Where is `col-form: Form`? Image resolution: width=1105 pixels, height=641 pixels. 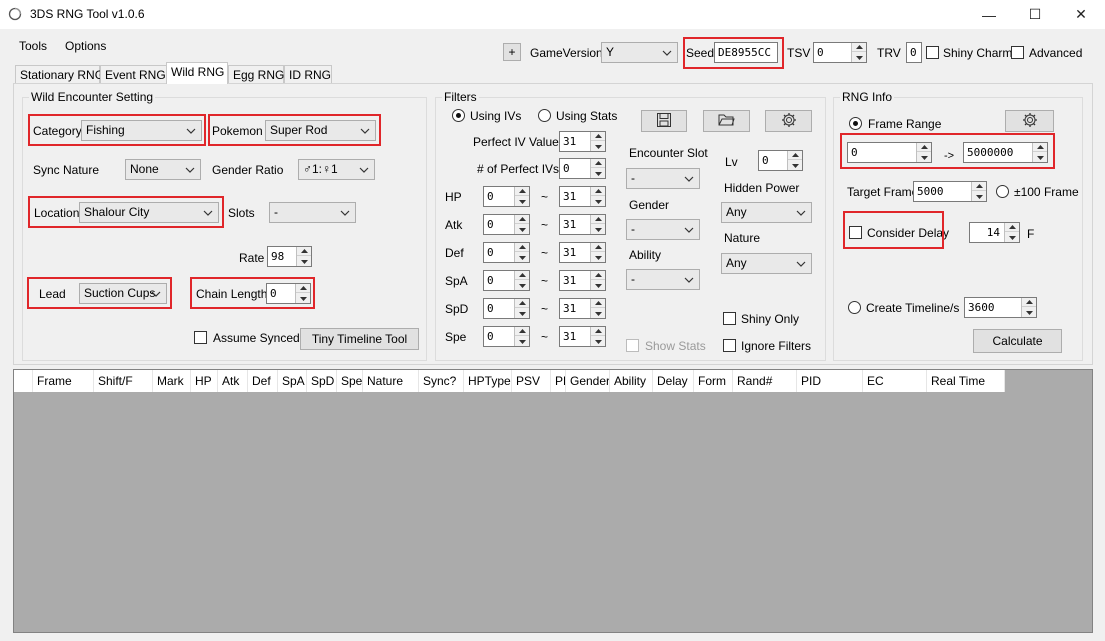 col-form: Form is located at coordinates (713, 381).